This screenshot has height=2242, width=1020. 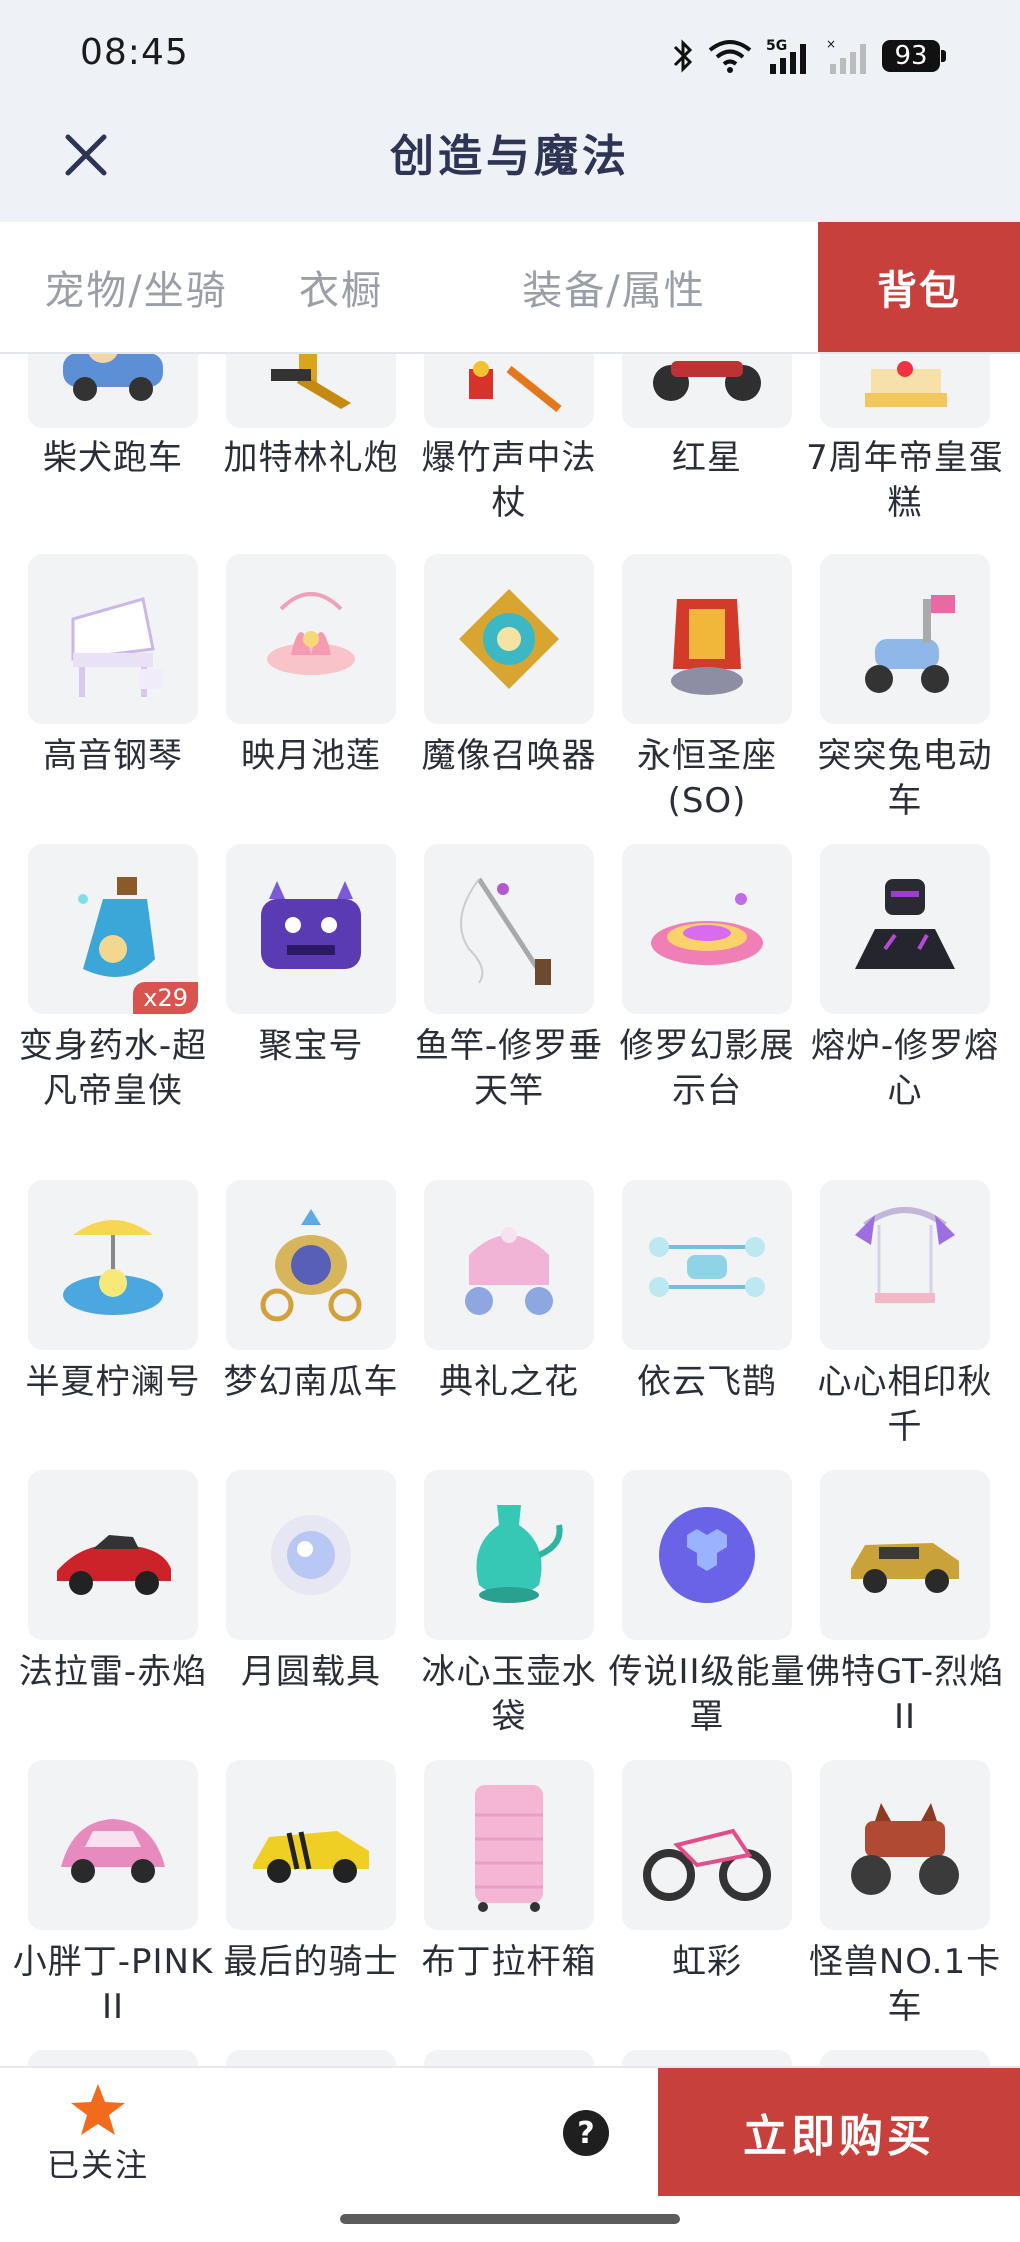 What do you see at coordinates (113, 639) in the screenshot?
I see `piano-icon` at bounding box center [113, 639].